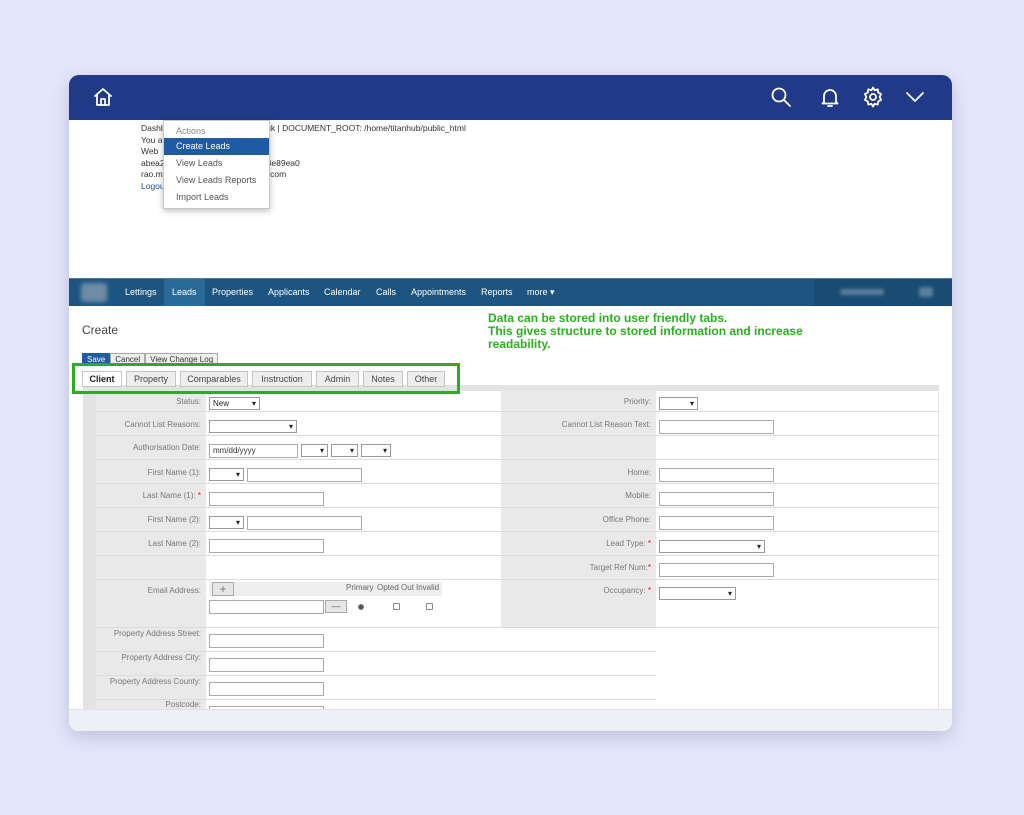 The image size is (1024, 815). What do you see at coordinates (277, 174) in the screenshot?
I see `debug-line-5b: .com` at bounding box center [277, 174].